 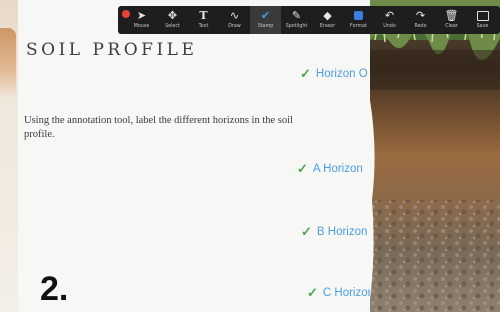 What do you see at coordinates (389, 26) in the screenshot?
I see `tool-label: Undo` at bounding box center [389, 26].